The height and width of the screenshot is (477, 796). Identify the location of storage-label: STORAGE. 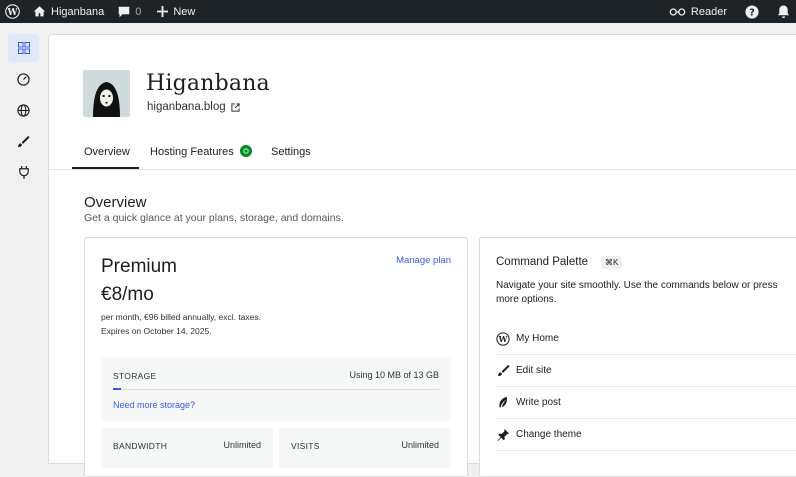
(135, 376).